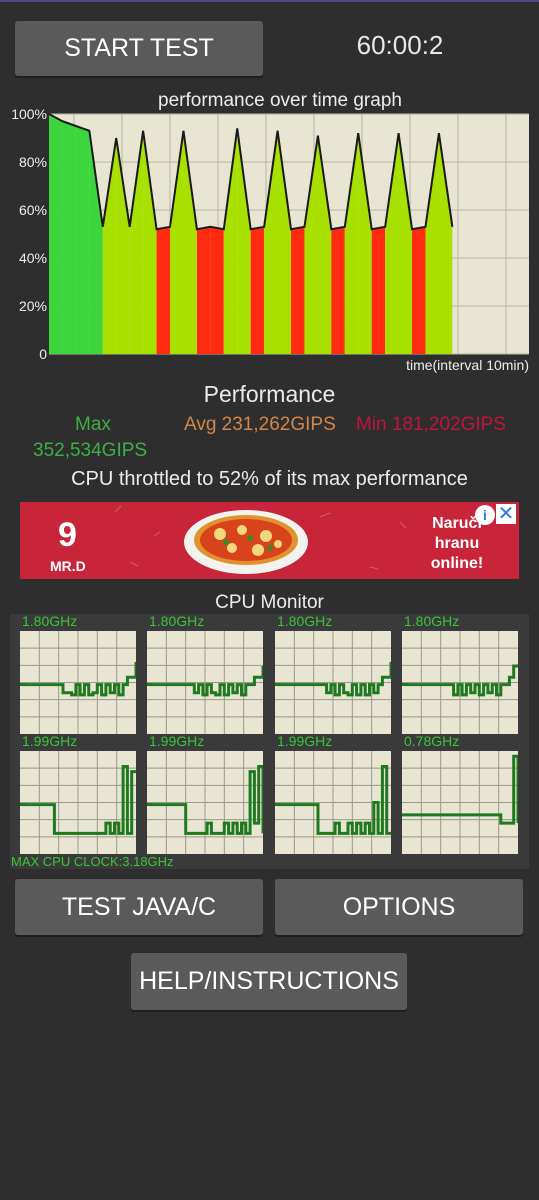 The width and height of the screenshot is (539, 1200). What do you see at coordinates (93, 424) in the screenshot?
I see `max-label: Max` at bounding box center [93, 424].